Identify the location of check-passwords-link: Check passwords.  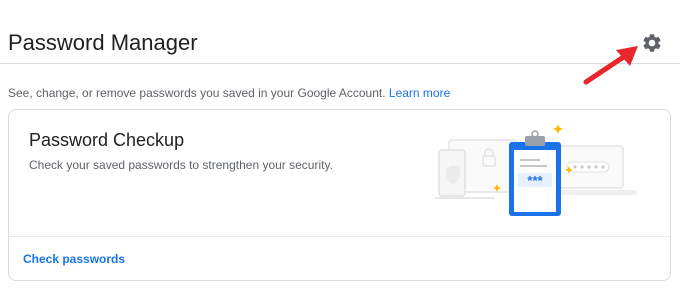
(74, 259).